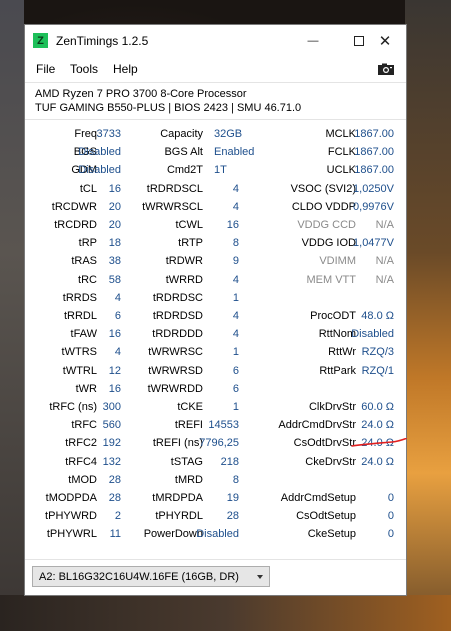 This screenshot has width=451, height=631. Describe the element at coordinates (225, 613) in the screenshot. I see `desktop-background-bottom` at that location.